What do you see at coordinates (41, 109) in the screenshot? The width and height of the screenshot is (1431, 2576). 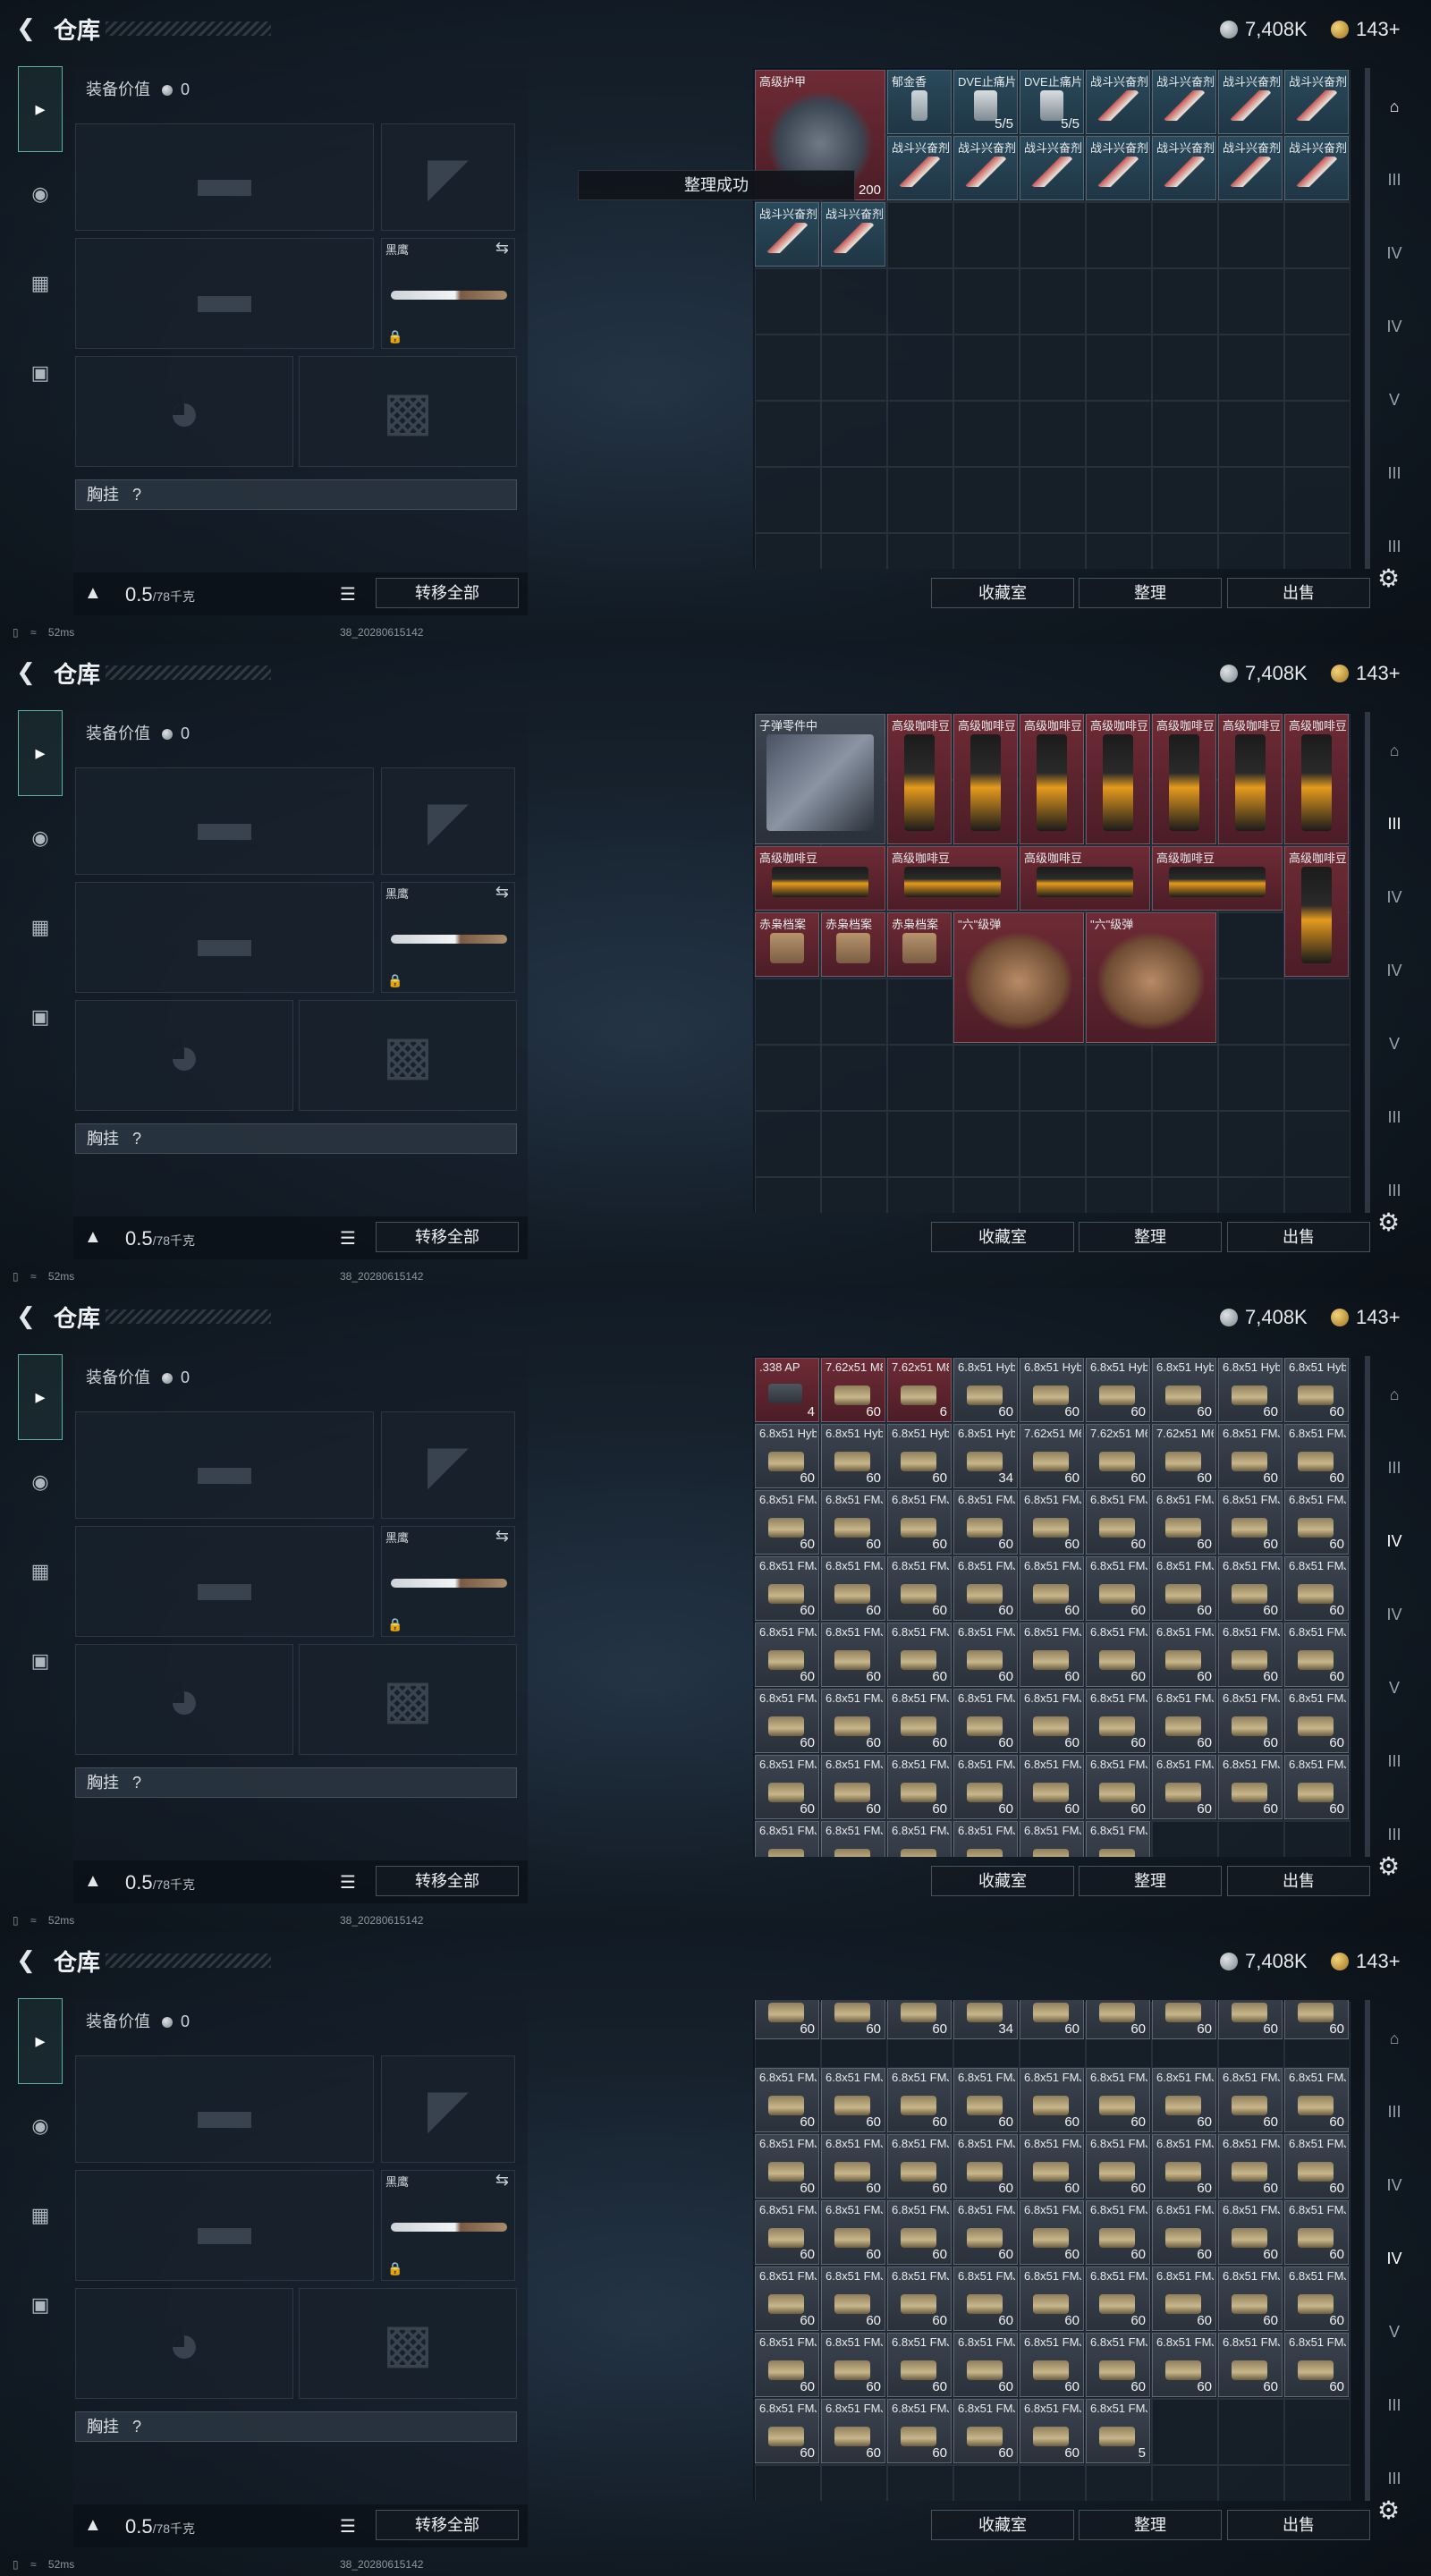 I see `weapon-tab: ▸` at bounding box center [41, 109].